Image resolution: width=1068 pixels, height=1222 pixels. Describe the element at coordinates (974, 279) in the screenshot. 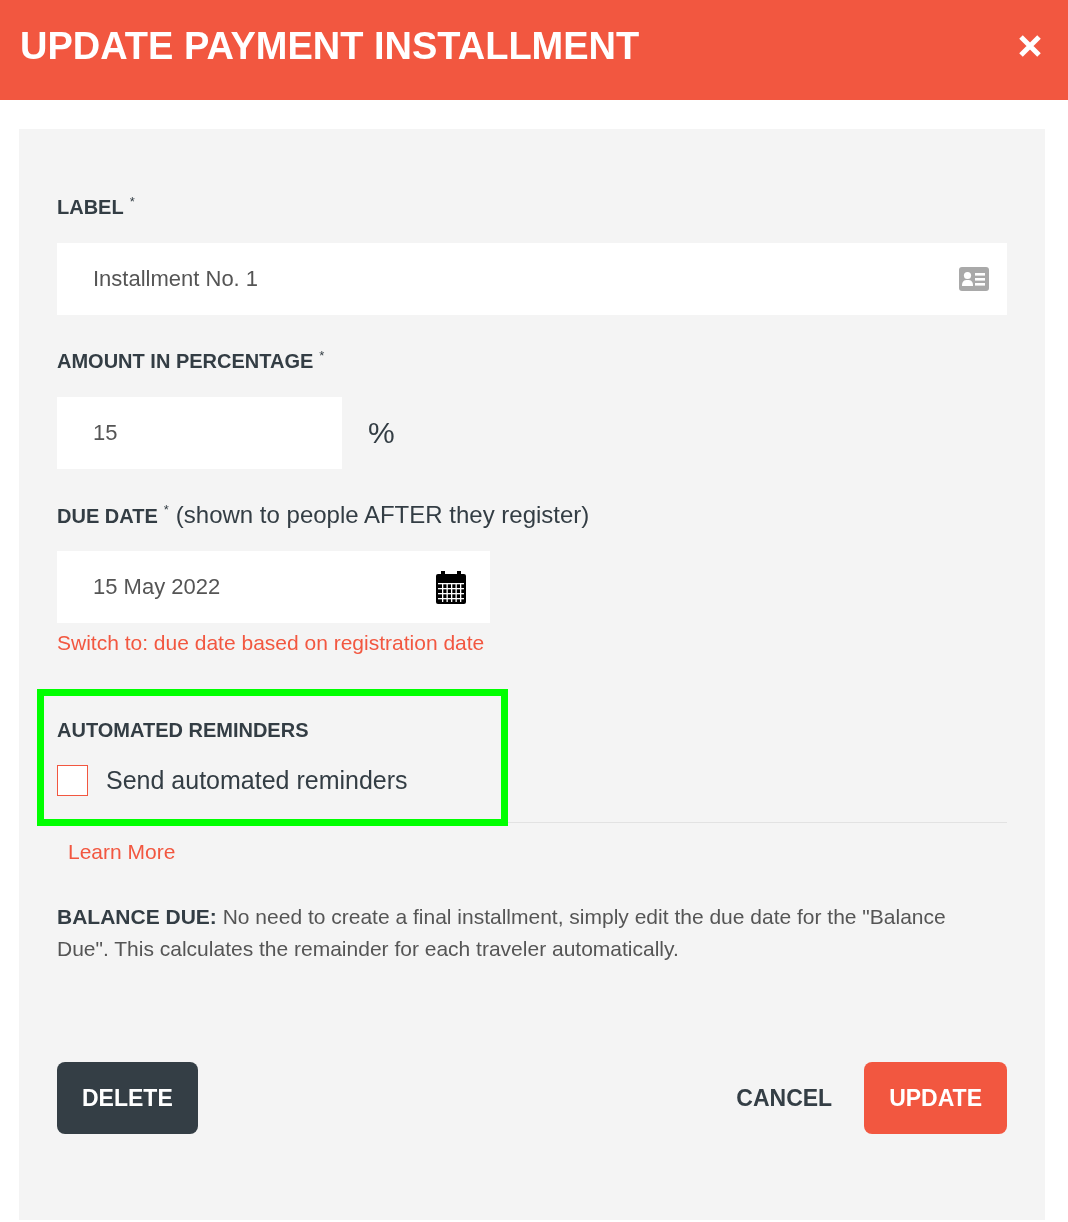

I see `id-card-icon` at that location.